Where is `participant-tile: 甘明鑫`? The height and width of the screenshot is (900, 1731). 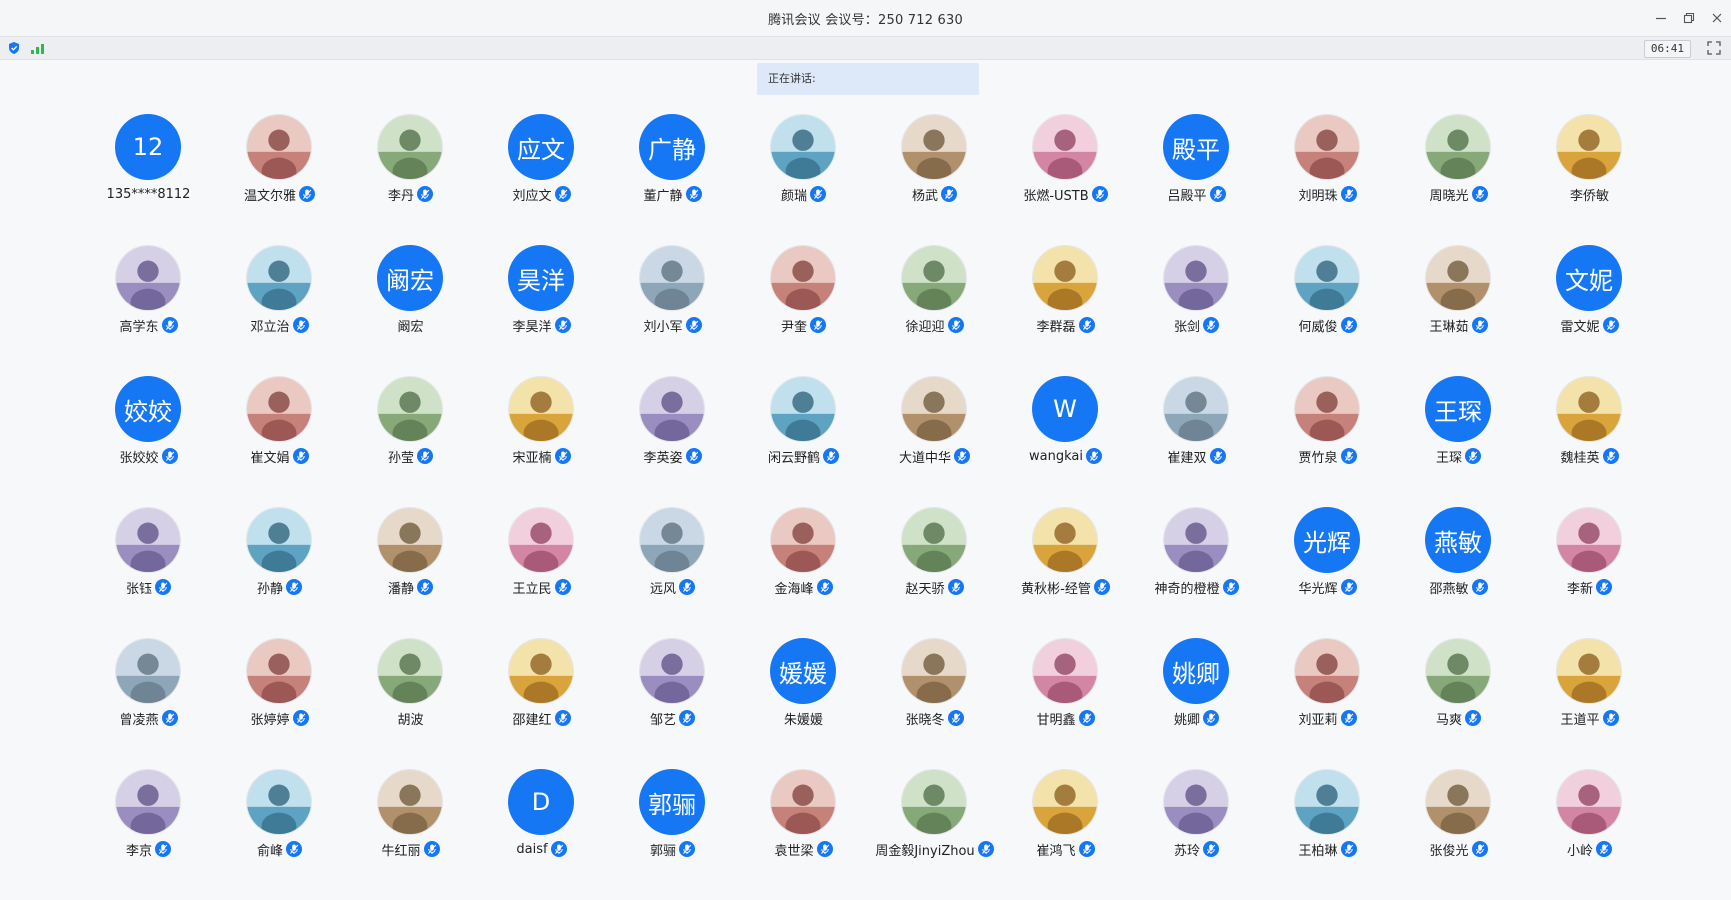 participant-tile: 甘明鑫 is located at coordinates (1065, 700).